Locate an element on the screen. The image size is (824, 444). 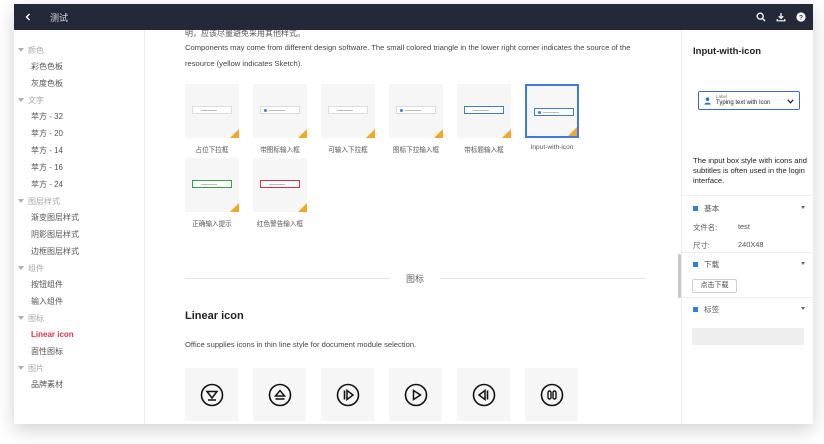
pause-circle-icon is located at coordinates (551, 394).